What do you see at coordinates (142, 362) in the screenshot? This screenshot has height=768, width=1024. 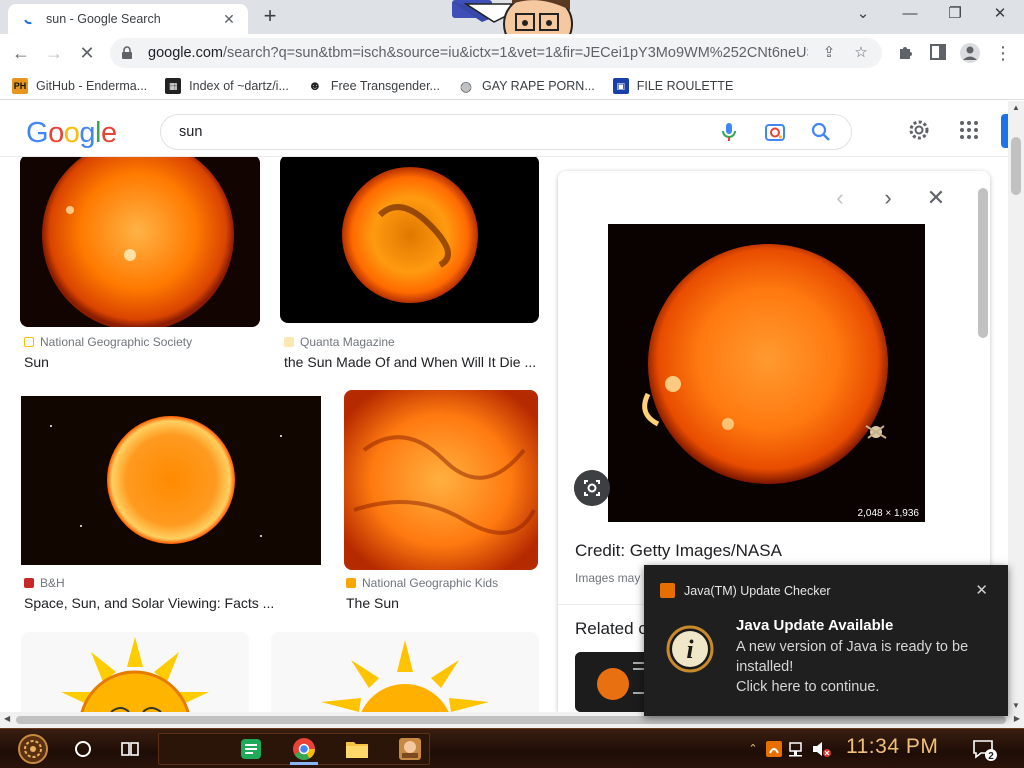 I see `result-title: Sun` at bounding box center [142, 362].